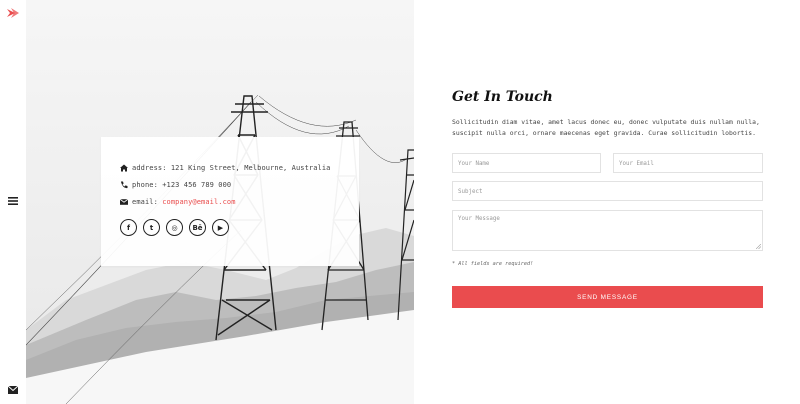 The height and width of the screenshot is (404, 800). Describe the element at coordinates (124, 185) in the screenshot. I see `phone-icon` at that location.